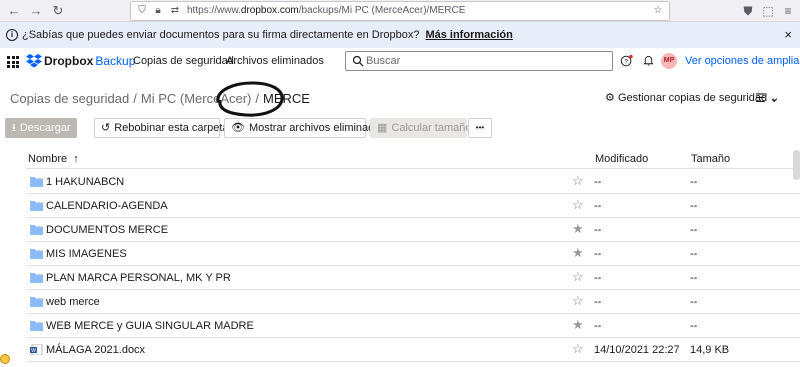  Describe the element at coordinates (413, 230) in the screenshot. I see `table-row: DOCUMENTOS MERCE ★ -- --` at that location.